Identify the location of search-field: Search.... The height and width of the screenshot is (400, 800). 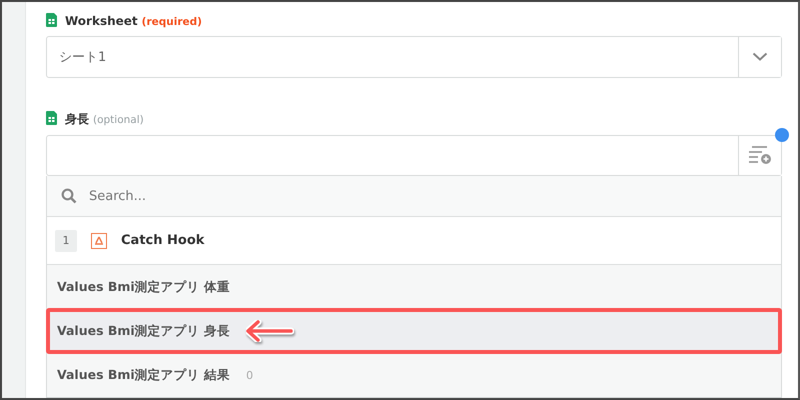
(434, 196).